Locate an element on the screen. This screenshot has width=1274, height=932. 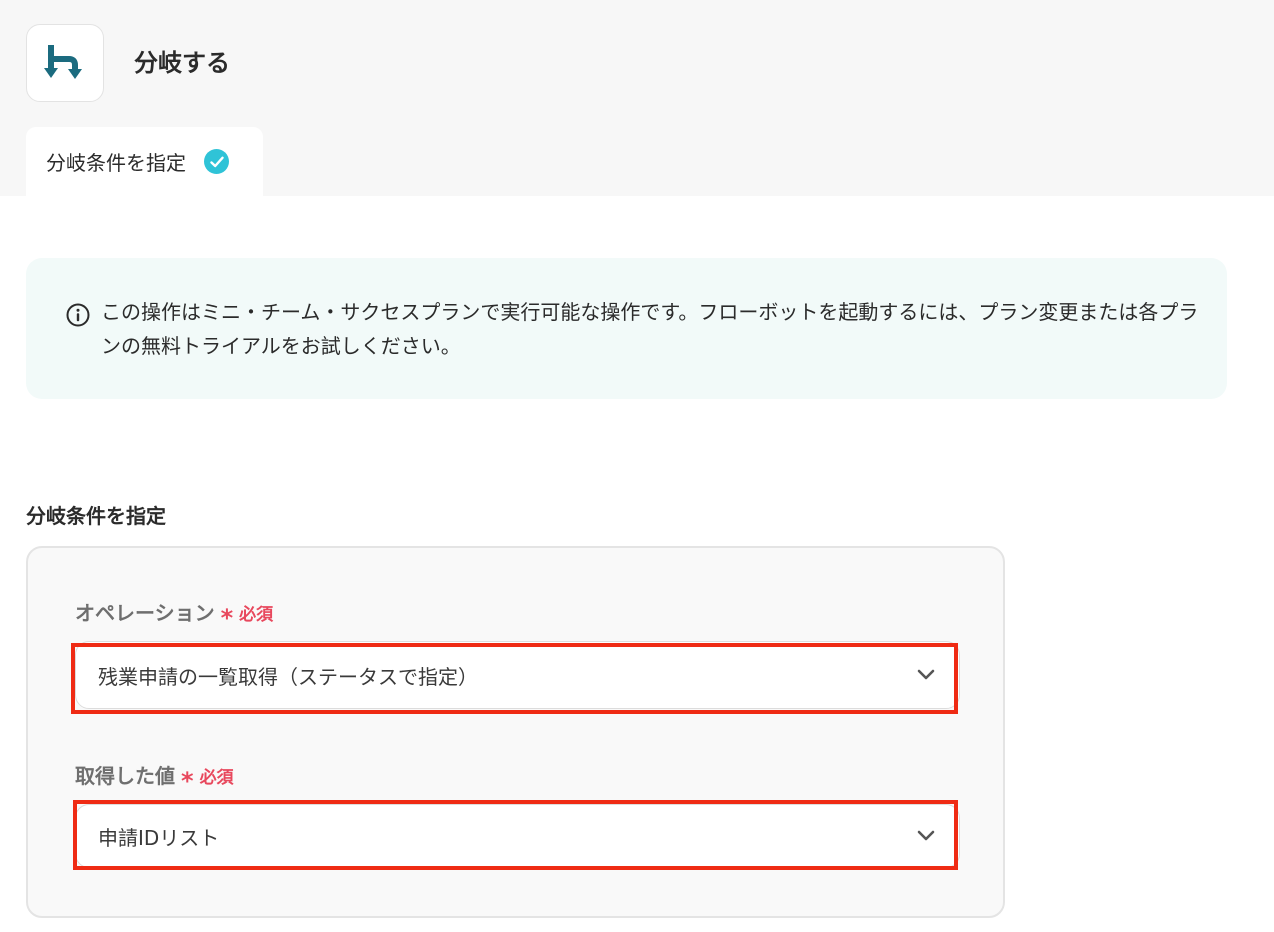
retrieved-value-select: 申請IDリスト is located at coordinates (517, 836).